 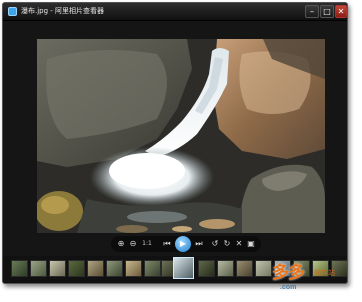 I want to click on watermark-url: .com, so click(x=288, y=287).